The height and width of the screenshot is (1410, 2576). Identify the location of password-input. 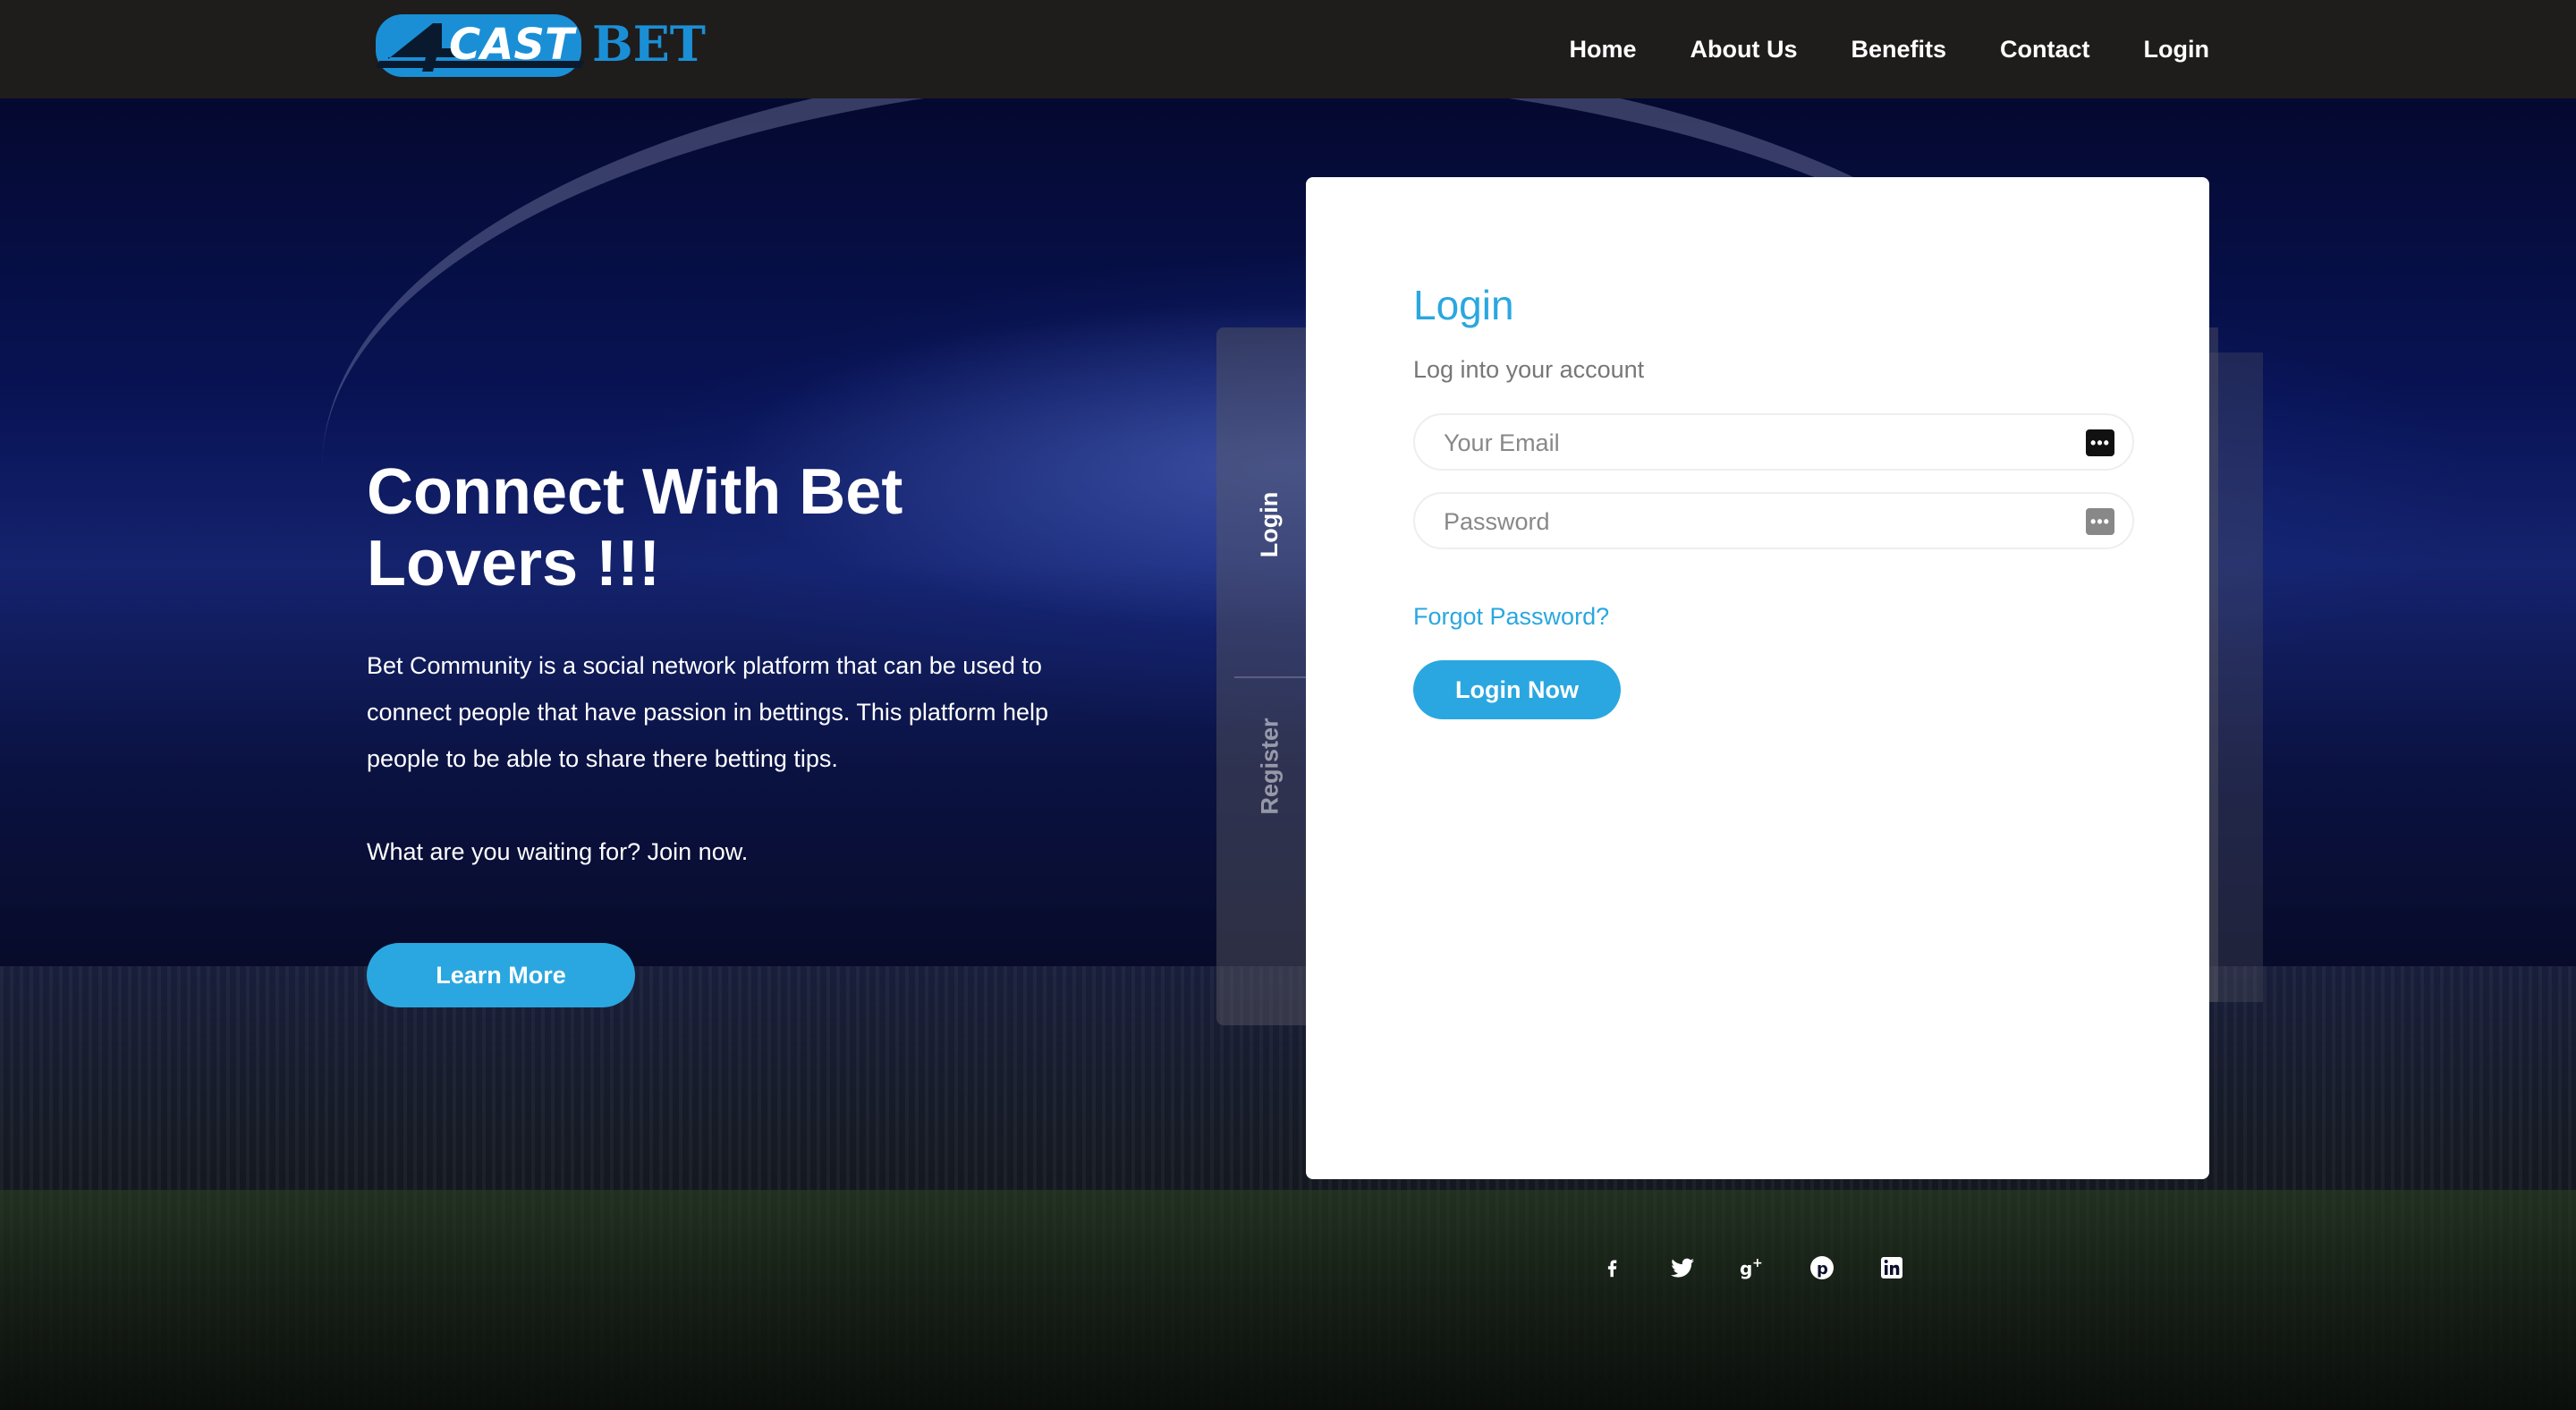
(1748, 522).